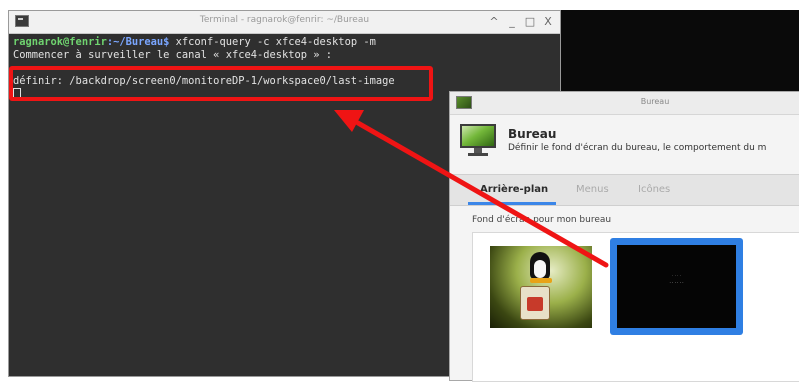  What do you see at coordinates (541, 287) in the screenshot?
I see `wallpaper-thumbnail-tux` at bounding box center [541, 287].